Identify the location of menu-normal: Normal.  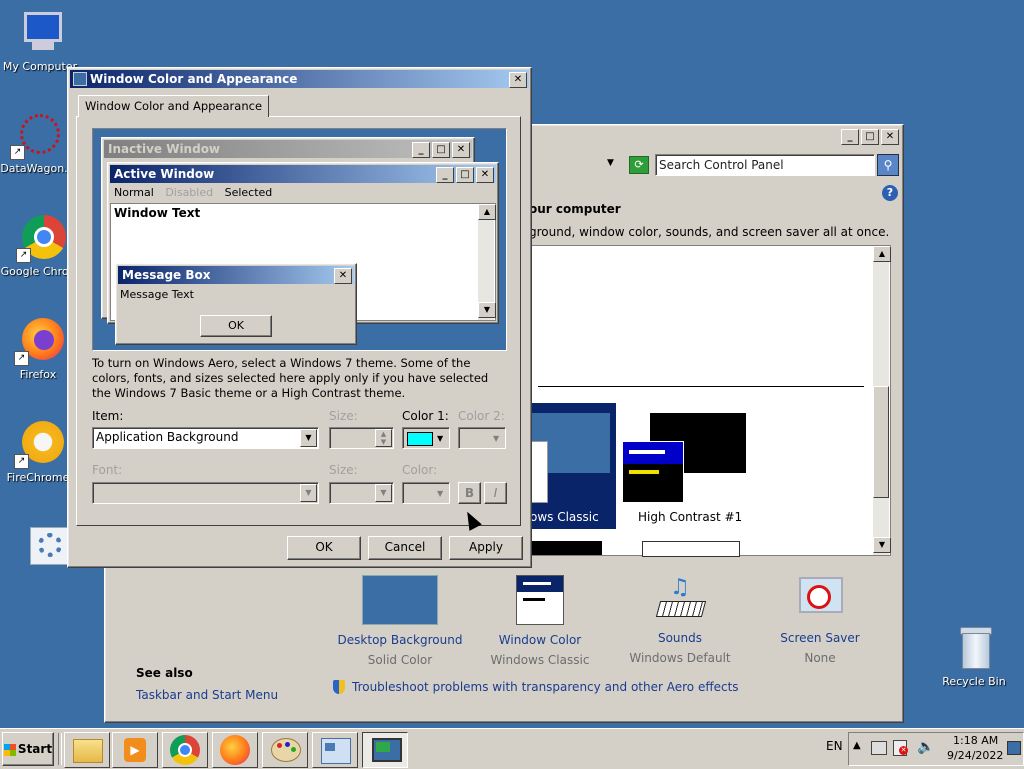
(134, 192).